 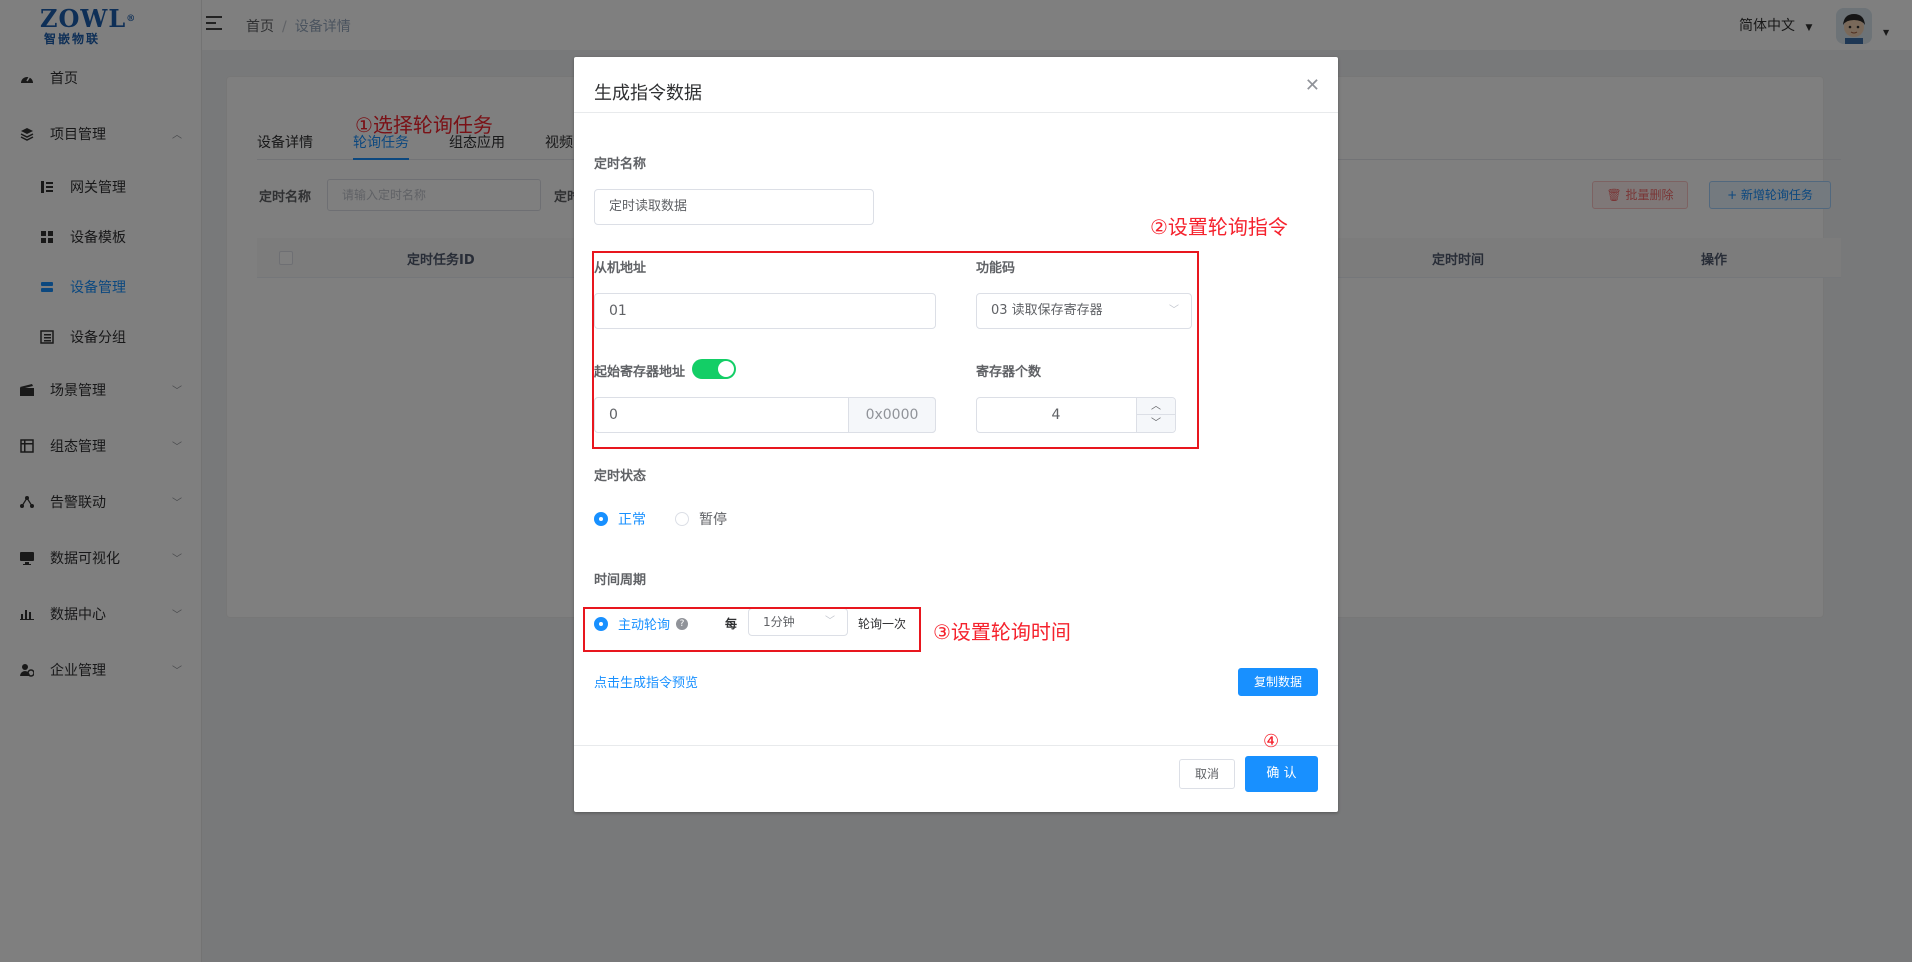 I want to click on cancel-button: 取消, so click(x=1207, y=774).